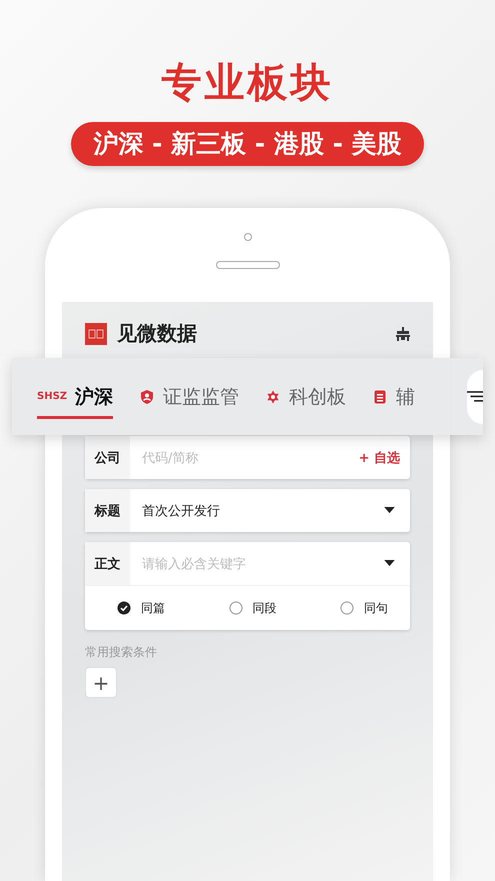  Describe the element at coordinates (52, 396) in the screenshot. I see `market-mark: SHSZ` at that location.